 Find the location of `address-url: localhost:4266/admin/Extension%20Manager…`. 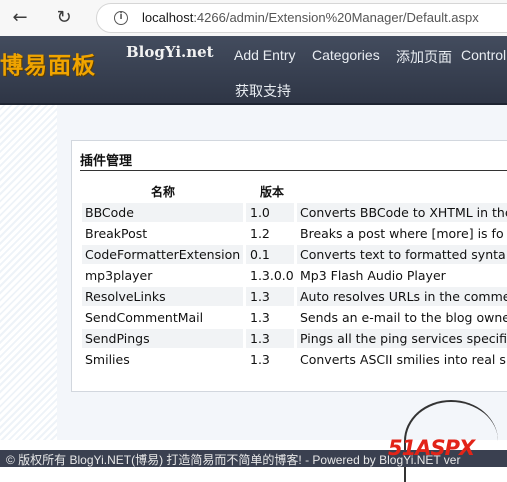

address-url: localhost:4266/admin/Extension%20Manager… is located at coordinates (310, 17).